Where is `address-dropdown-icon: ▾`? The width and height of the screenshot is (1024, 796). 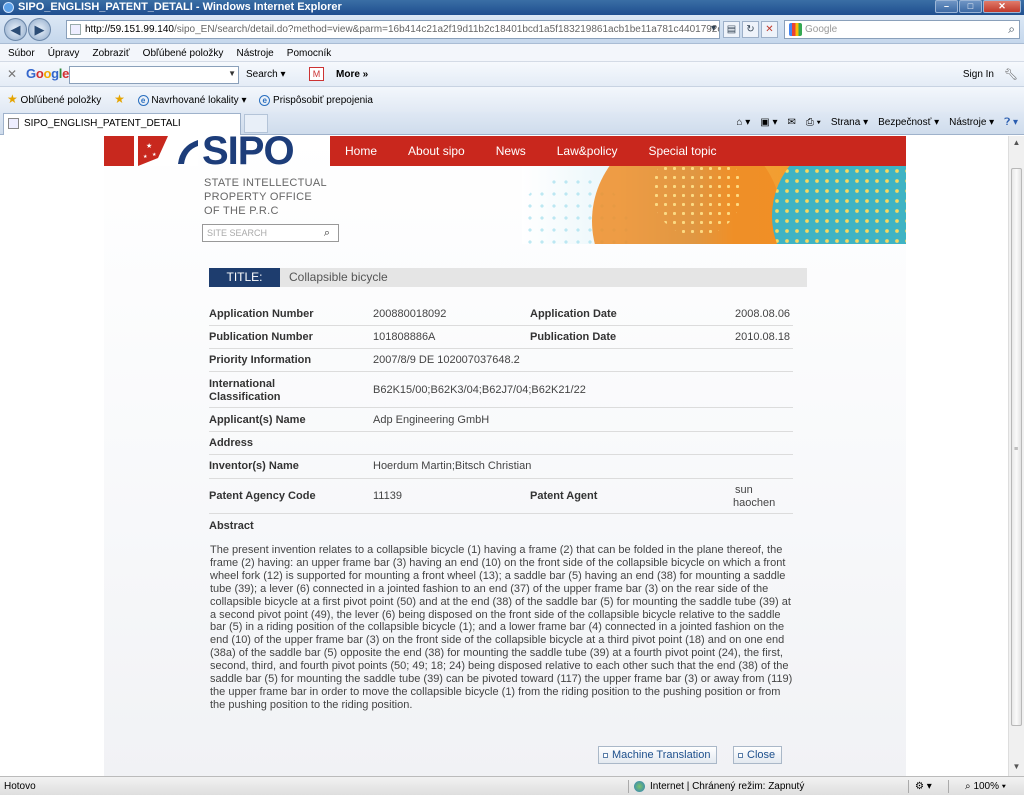 address-dropdown-icon: ▾ is located at coordinates (713, 29).